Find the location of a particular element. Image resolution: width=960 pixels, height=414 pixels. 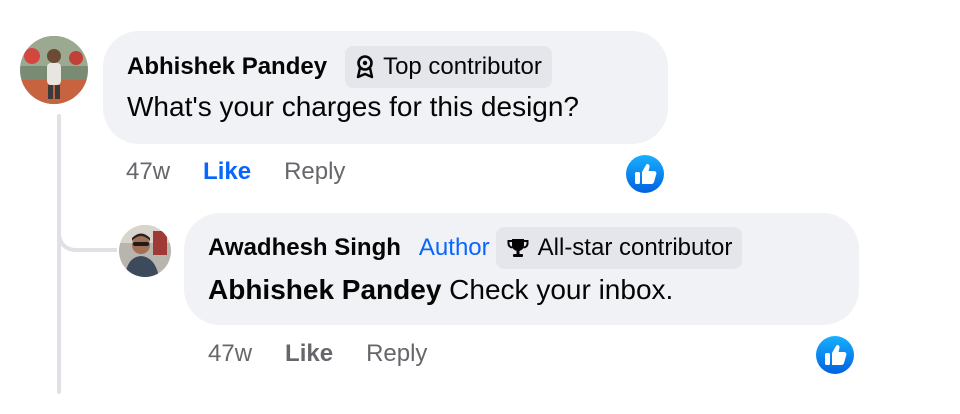

top-contributor-badge: Top contributor is located at coordinates (448, 67).